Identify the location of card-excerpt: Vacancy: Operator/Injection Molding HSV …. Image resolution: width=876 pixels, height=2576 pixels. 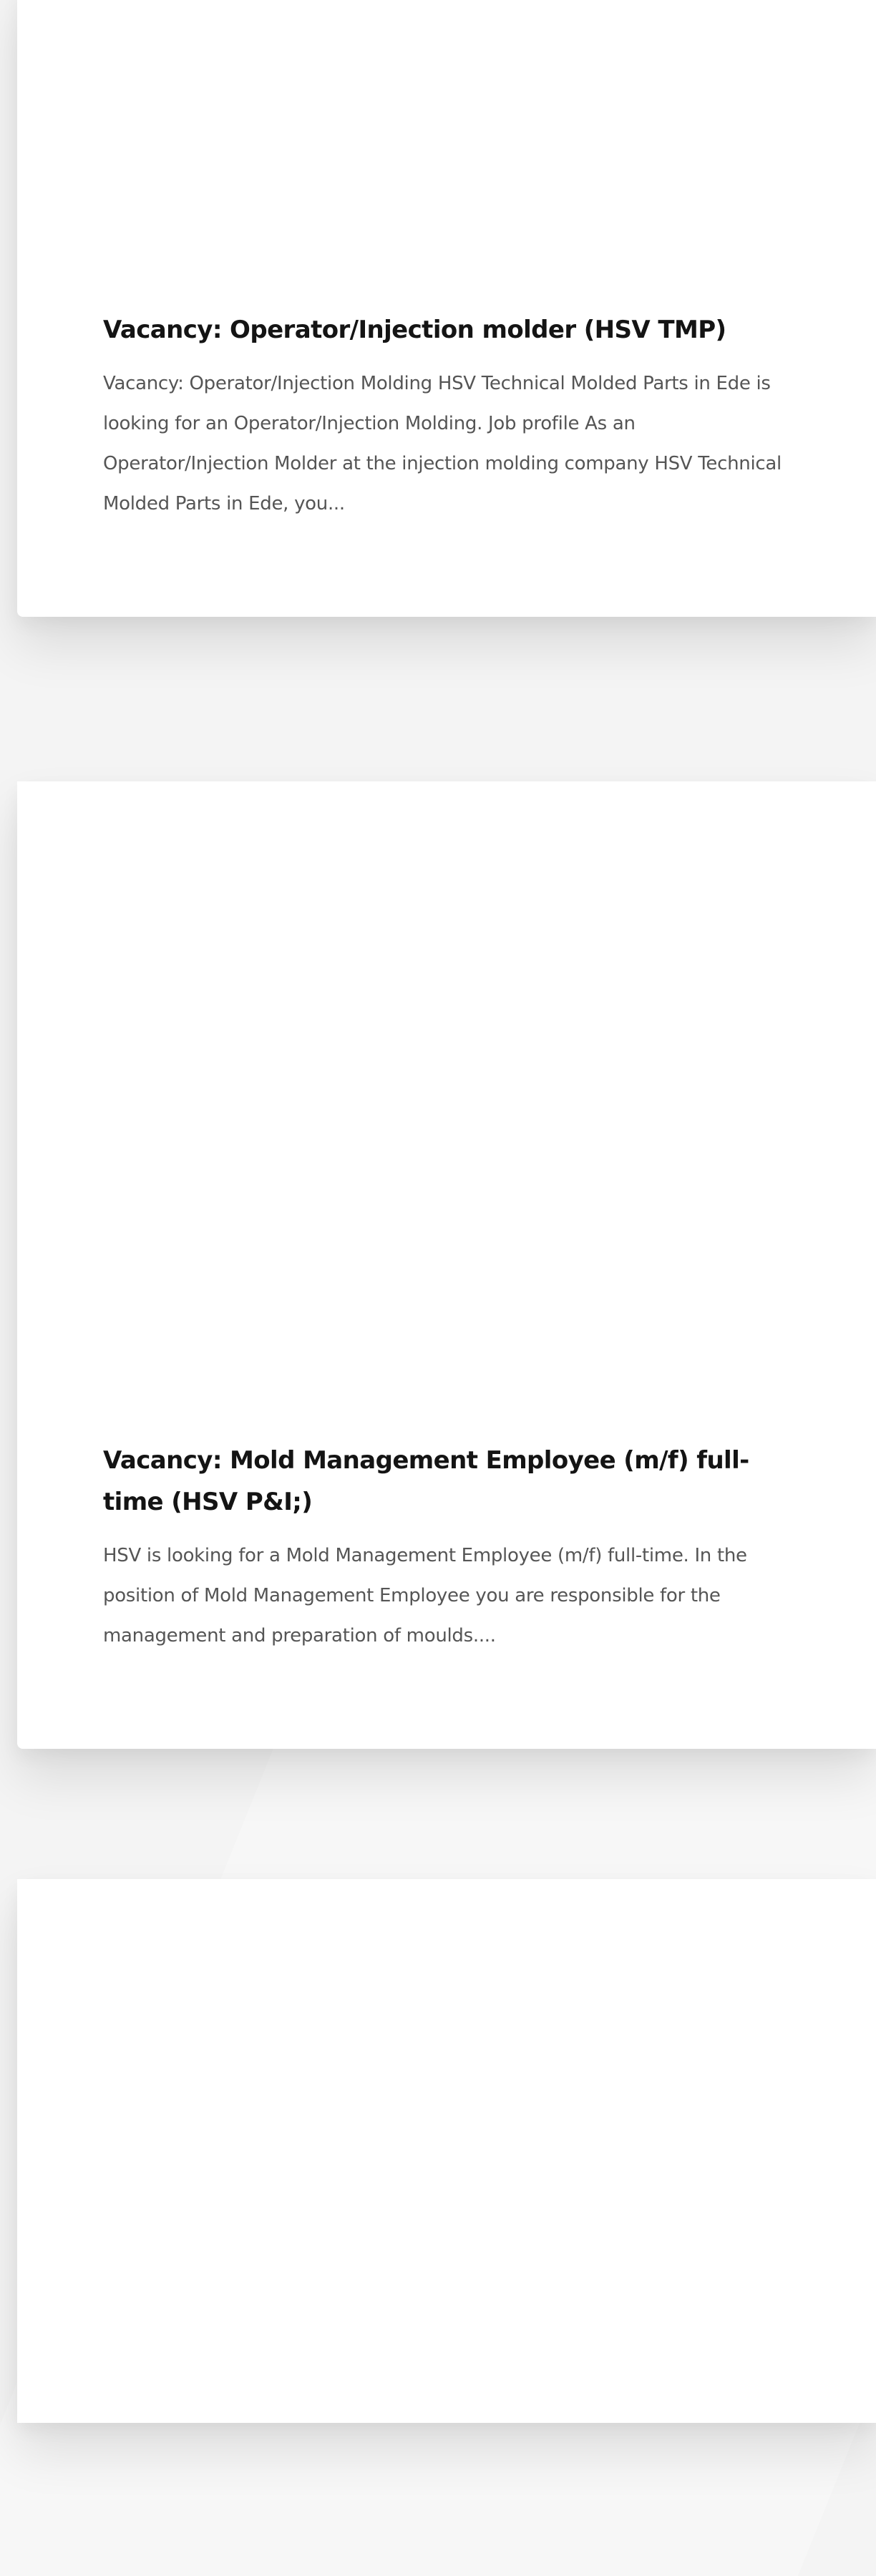
(442, 443).